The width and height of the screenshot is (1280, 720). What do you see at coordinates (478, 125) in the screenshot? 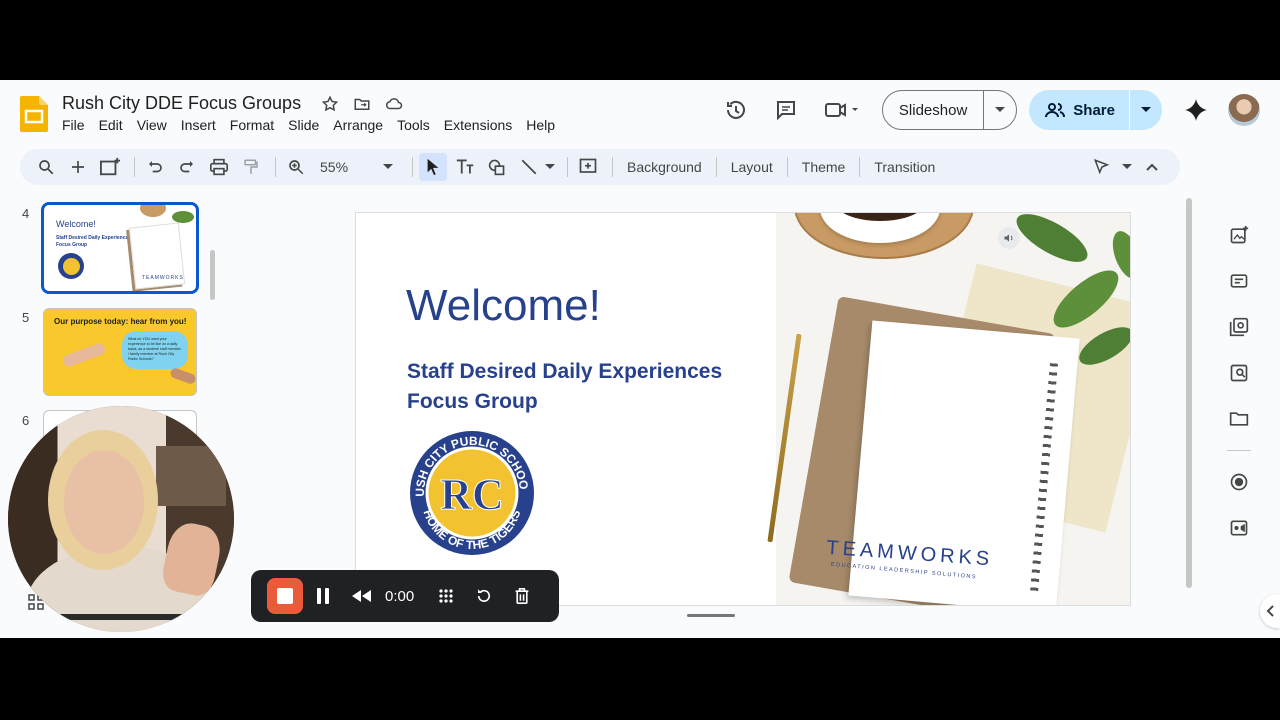
I see `menu-extensions: Extensions` at bounding box center [478, 125].